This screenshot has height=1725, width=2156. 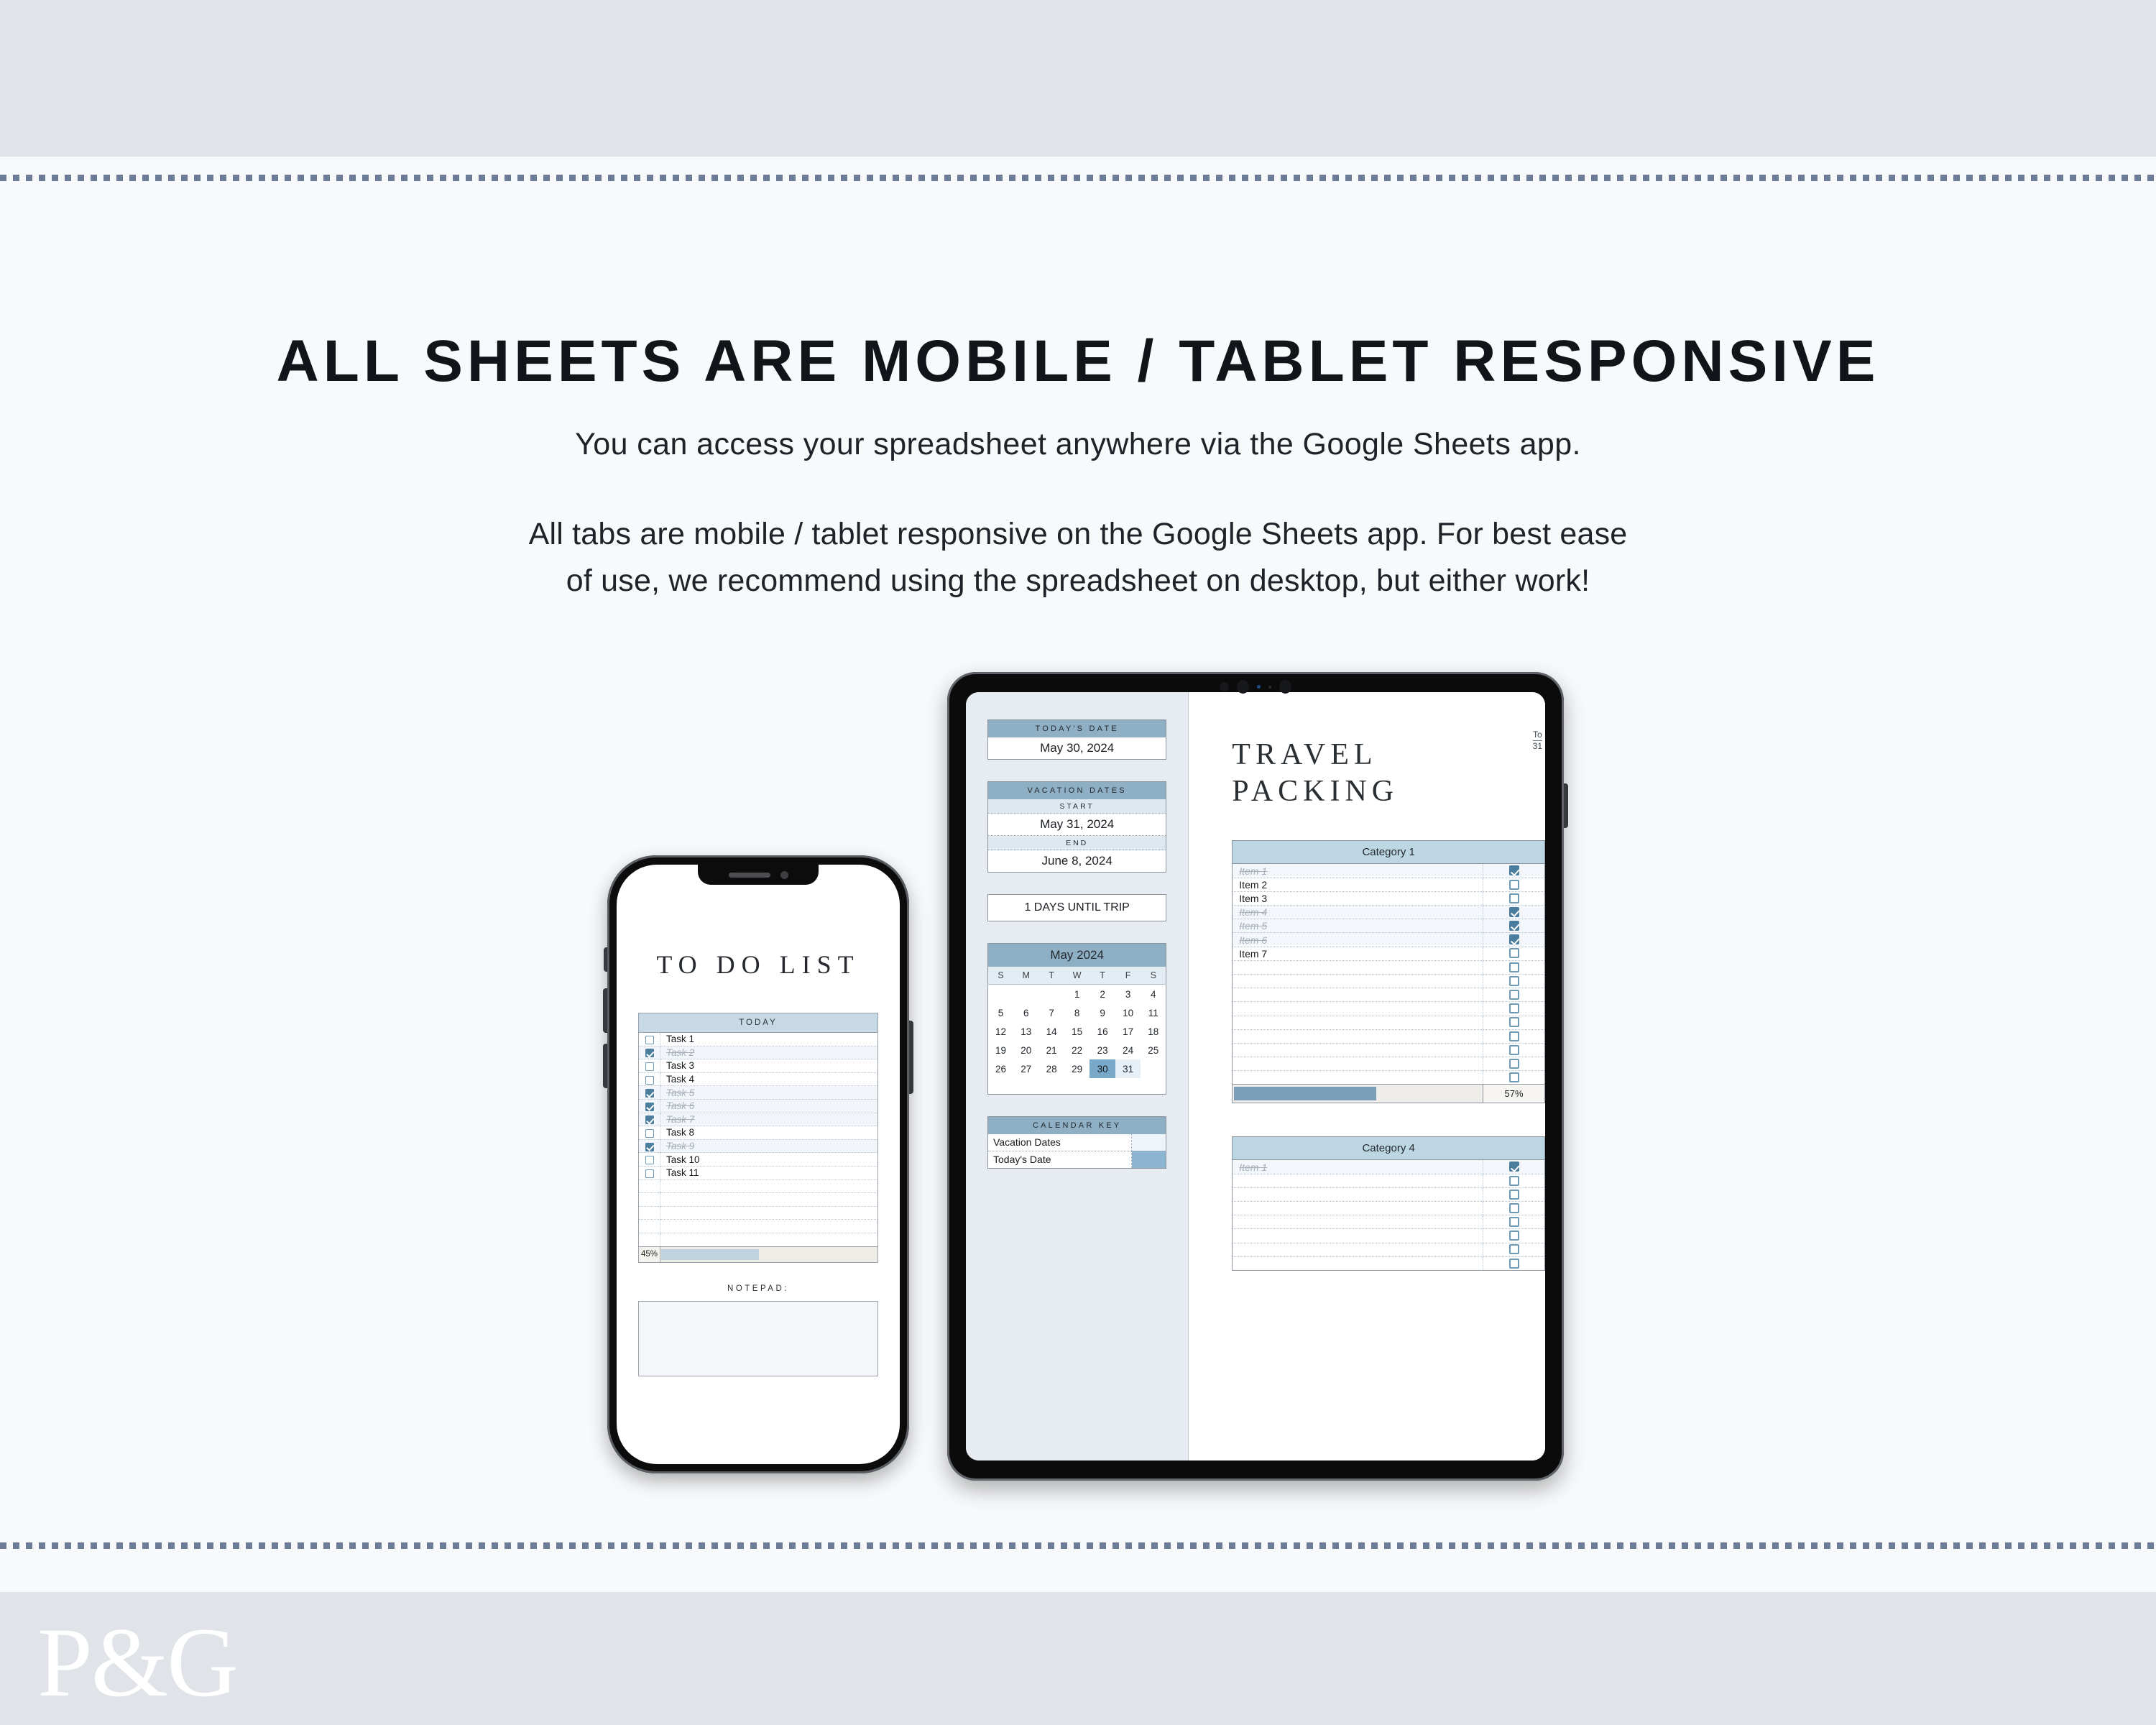 What do you see at coordinates (758, 1133) in the screenshot?
I see `todo-row: Task 8` at bounding box center [758, 1133].